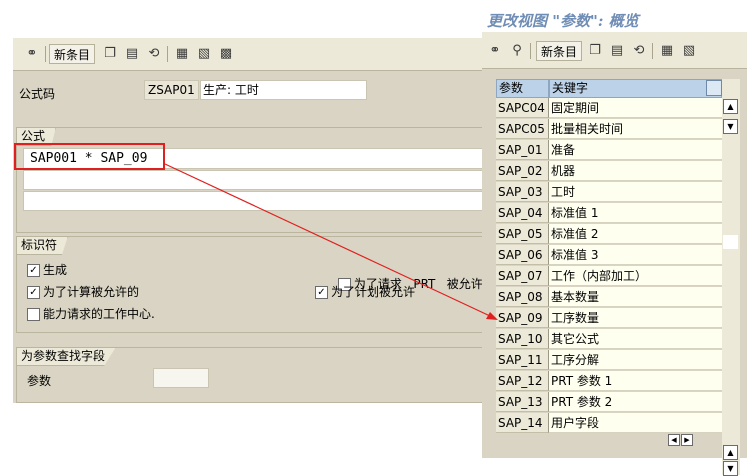 This screenshot has height=476, width=747. Describe the element at coordinates (635, 402) in the screenshot. I see `keyword-cell: PRT 参数 2` at that location.